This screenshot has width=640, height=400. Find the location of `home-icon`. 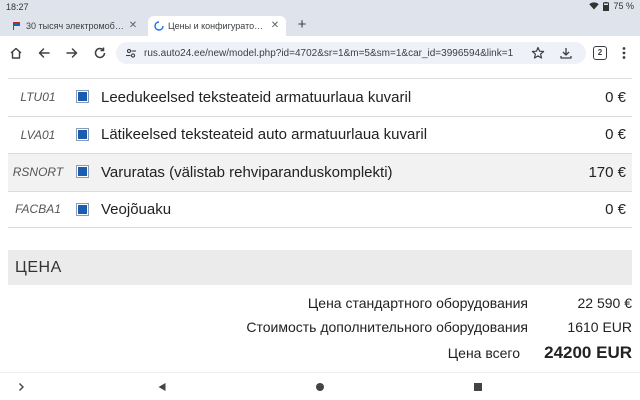

home-icon is located at coordinates (16, 53).